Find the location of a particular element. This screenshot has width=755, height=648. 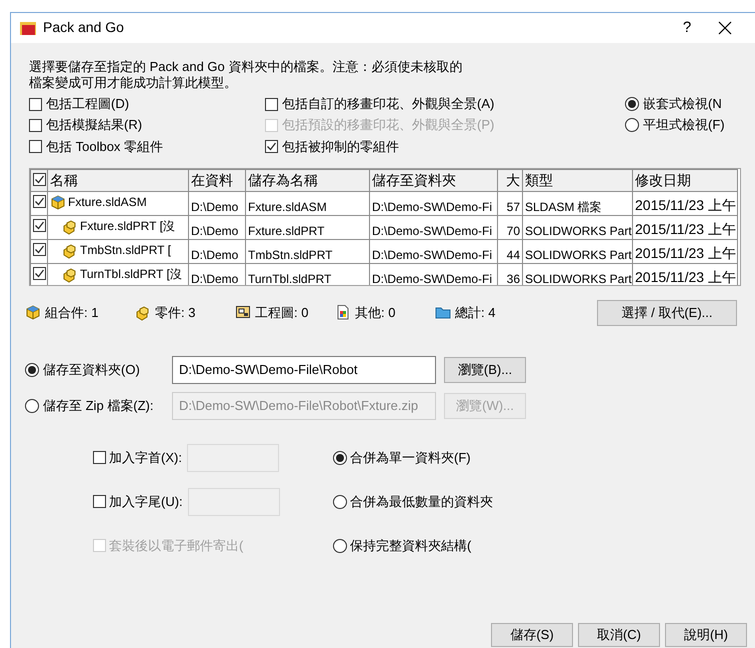

table-cell: 70 is located at coordinates (510, 227).